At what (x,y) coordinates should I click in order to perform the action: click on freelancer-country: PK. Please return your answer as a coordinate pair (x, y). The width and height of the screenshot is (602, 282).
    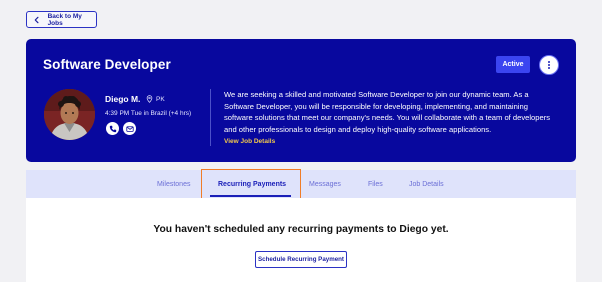
    Looking at the image, I should click on (160, 99).